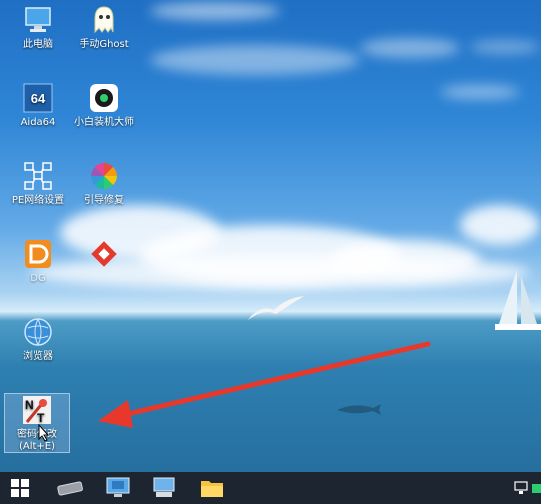 This screenshot has height=504, width=541. I want to click on taskbar, so click(270, 488).